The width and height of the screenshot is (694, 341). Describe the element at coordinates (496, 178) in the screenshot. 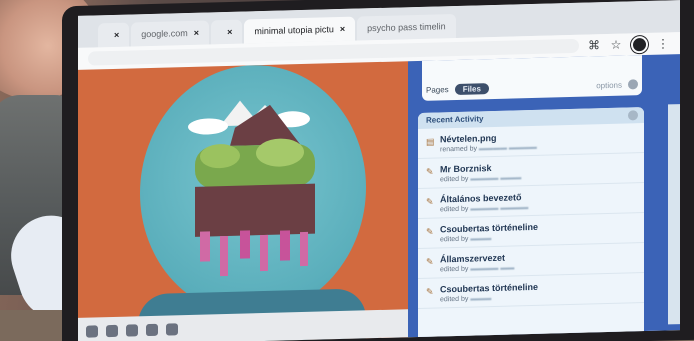

I see `blurred-user: ▬▬▬▬ ▬▬▬` at that location.